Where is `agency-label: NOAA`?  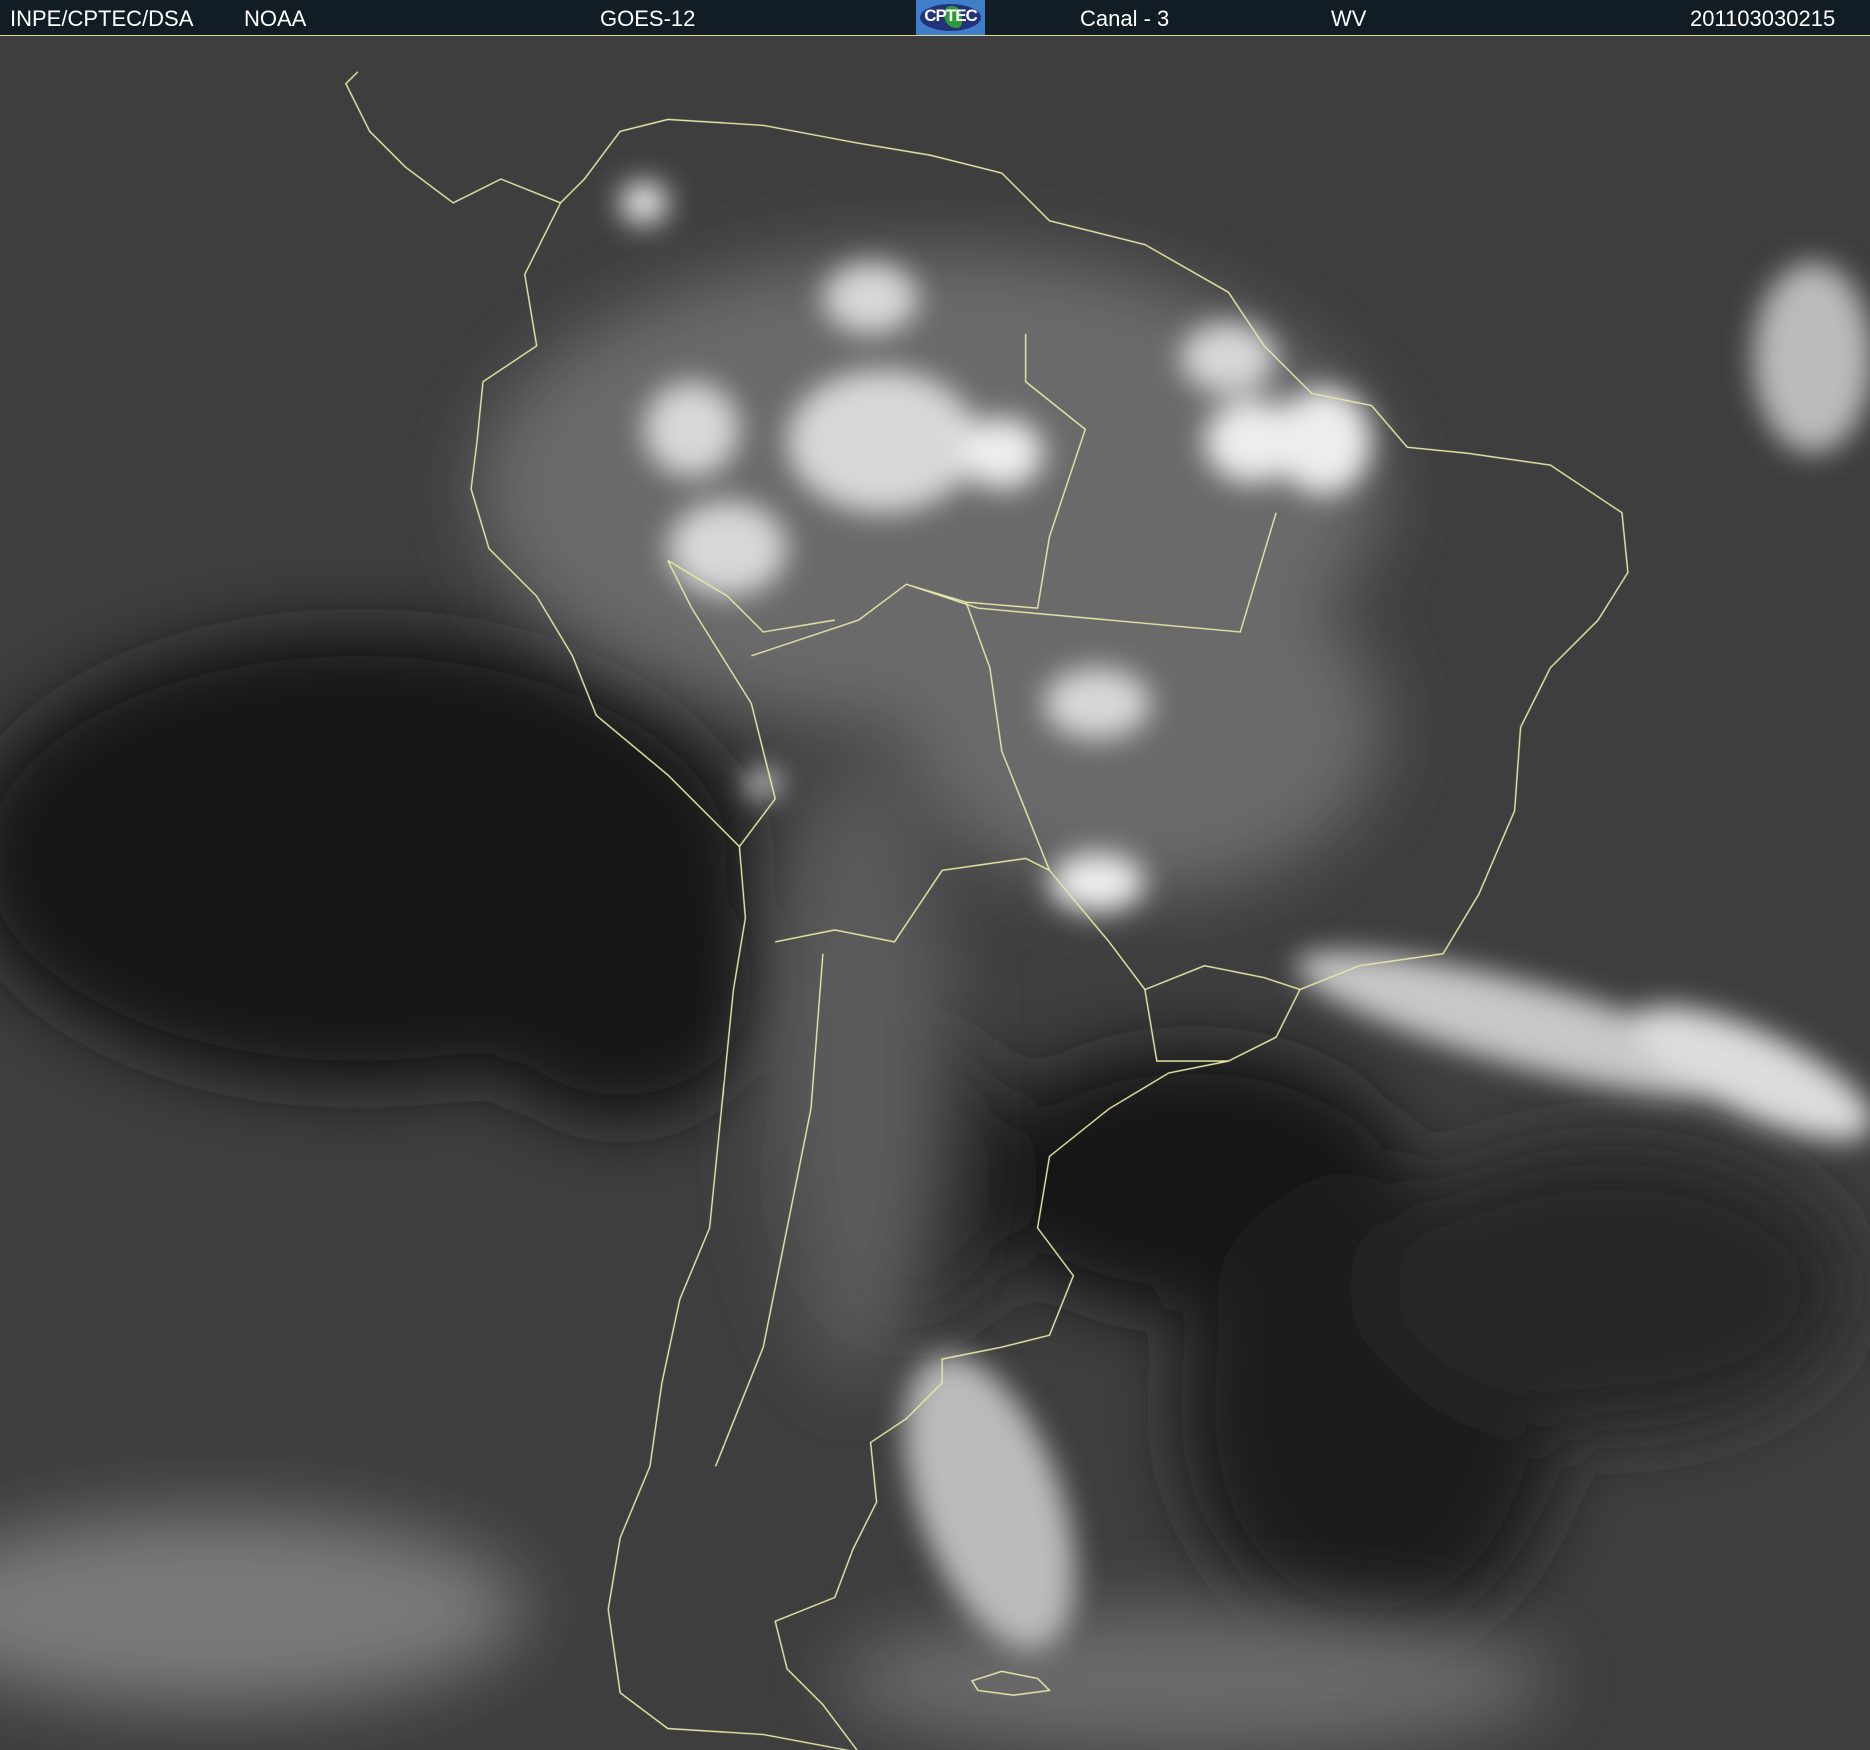
agency-label: NOAA is located at coordinates (275, 18).